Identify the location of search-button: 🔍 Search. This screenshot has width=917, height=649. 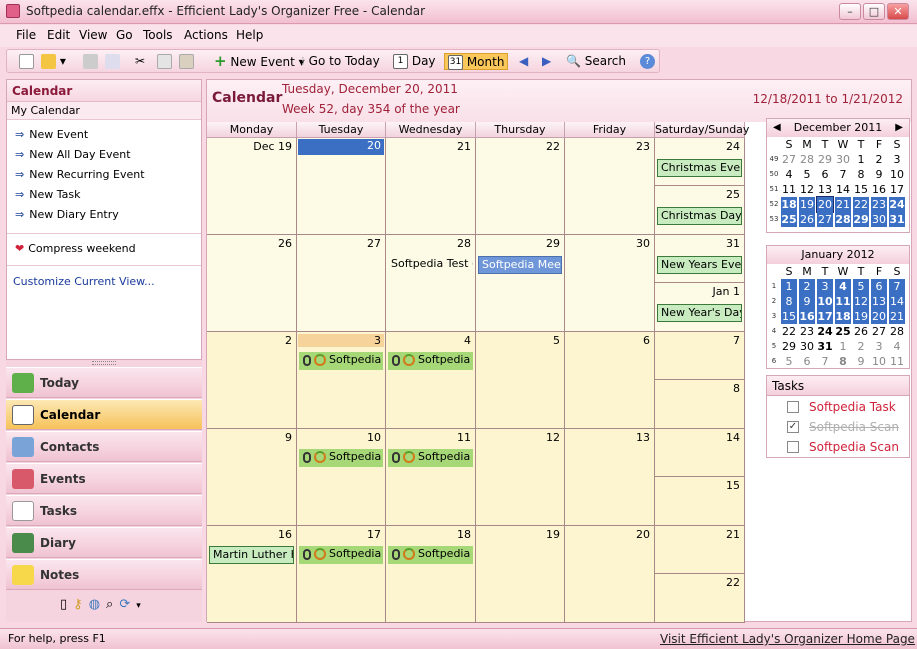
(596, 61).